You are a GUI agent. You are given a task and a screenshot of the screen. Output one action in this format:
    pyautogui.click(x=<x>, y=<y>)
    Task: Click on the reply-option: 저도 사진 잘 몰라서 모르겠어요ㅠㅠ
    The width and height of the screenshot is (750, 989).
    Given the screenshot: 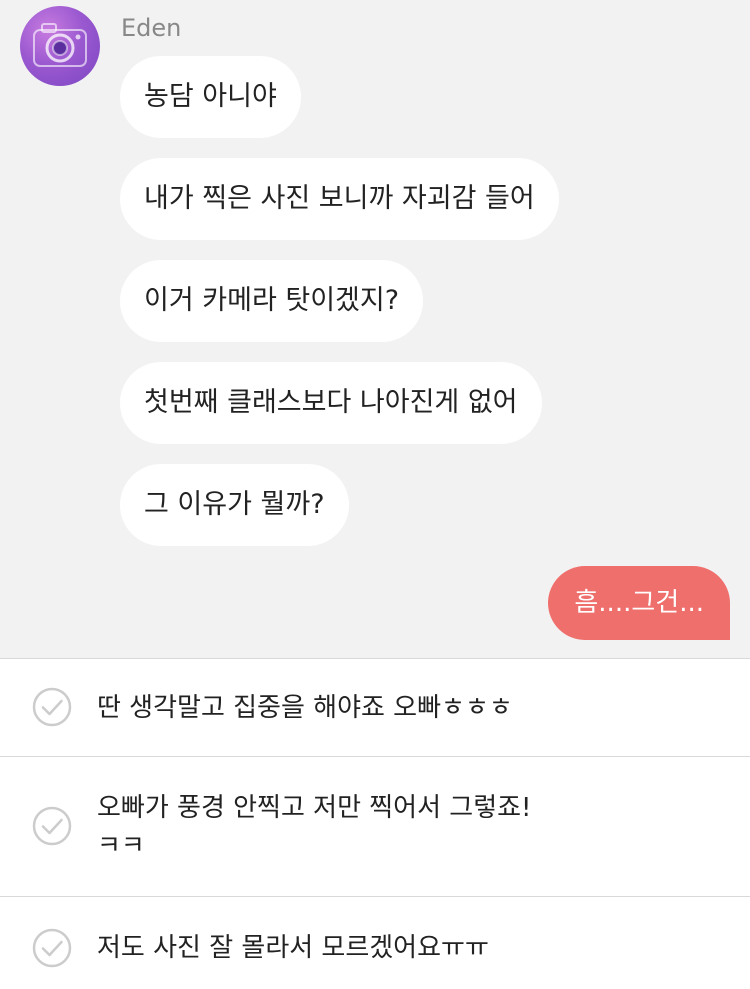 What is the action you would take?
    pyautogui.click(x=375, y=943)
    